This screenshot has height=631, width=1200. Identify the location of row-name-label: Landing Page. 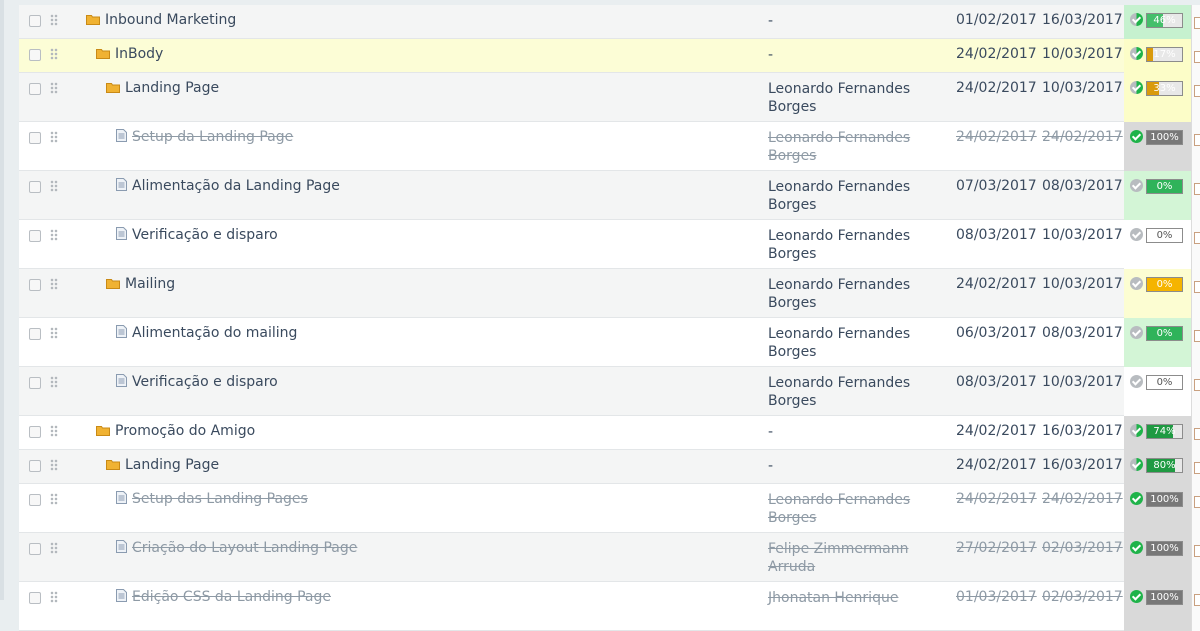
(172, 465).